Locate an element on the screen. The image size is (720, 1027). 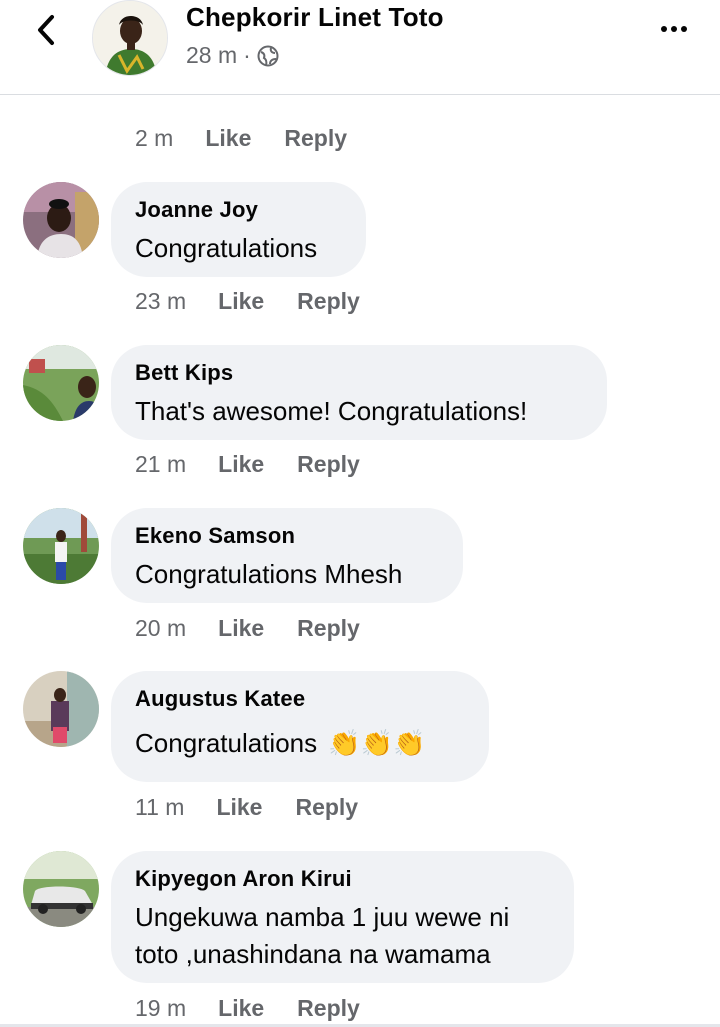
commenter-name: Bett Kips is located at coordinates (359, 373).